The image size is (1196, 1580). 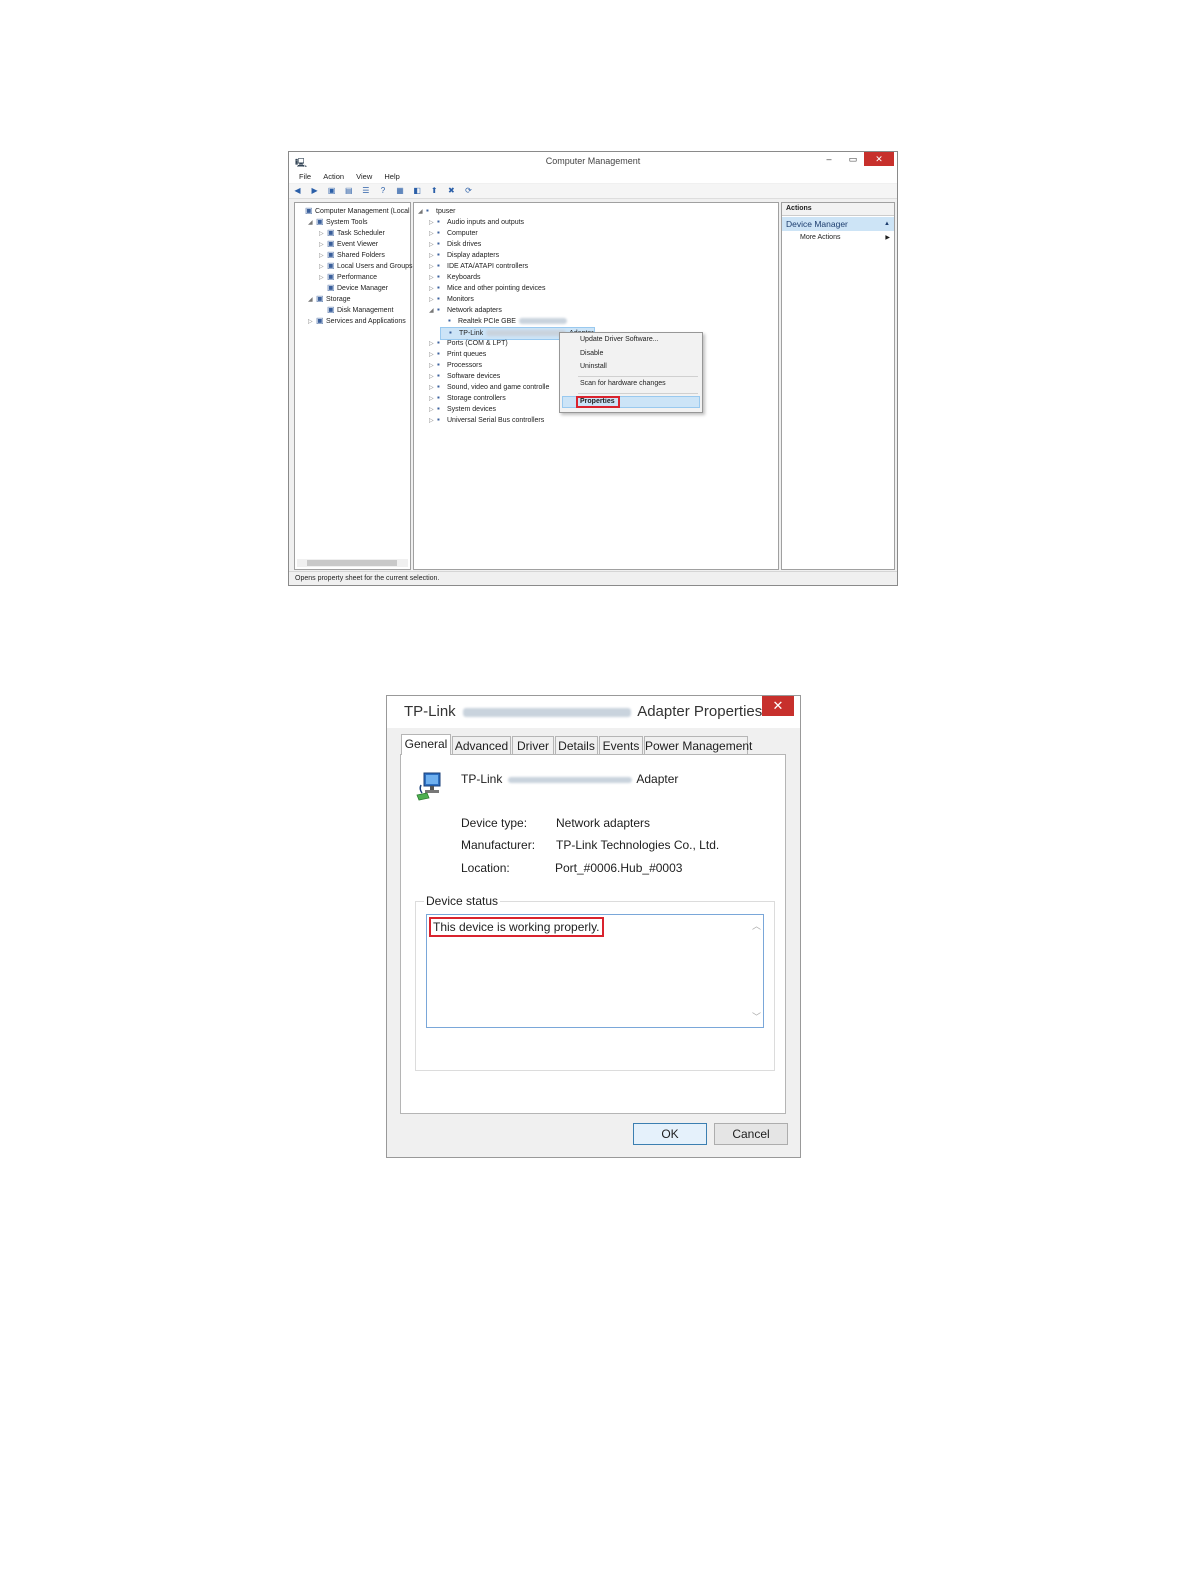 What do you see at coordinates (455, 365) in the screenshot?
I see `device-node: ▷ ▪ Processors` at bounding box center [455, 365].